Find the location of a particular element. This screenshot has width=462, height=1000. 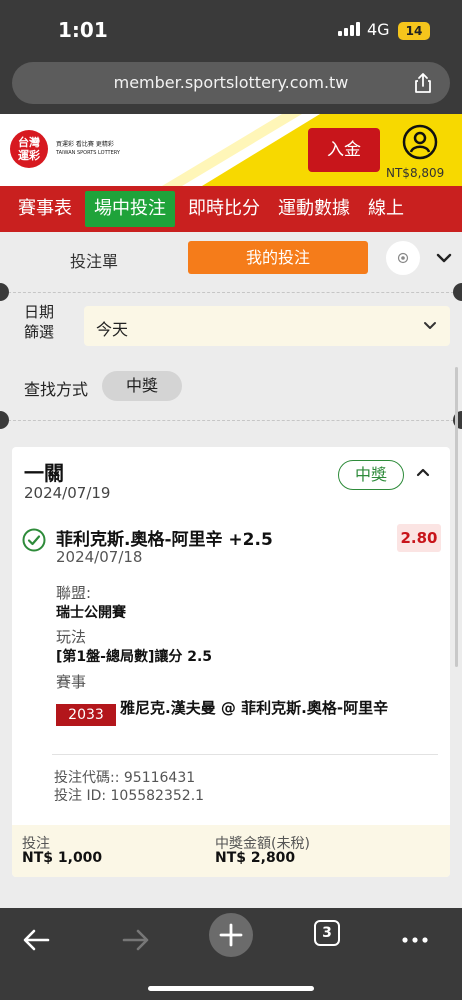

date-filter-select: 今天 is located at coordinates (267, 326).